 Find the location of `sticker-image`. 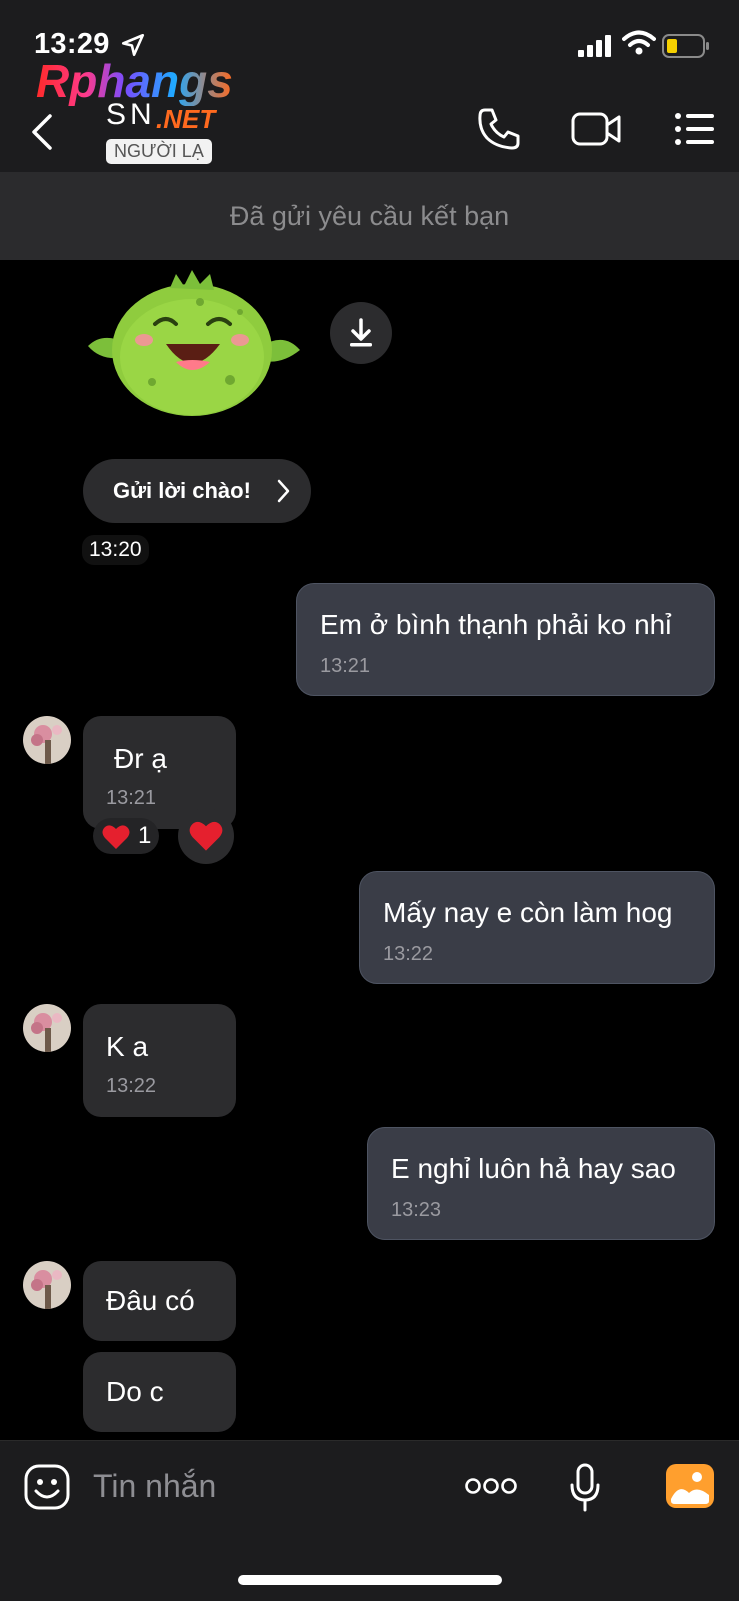

sticker-image is located at coordinates (194, 343).